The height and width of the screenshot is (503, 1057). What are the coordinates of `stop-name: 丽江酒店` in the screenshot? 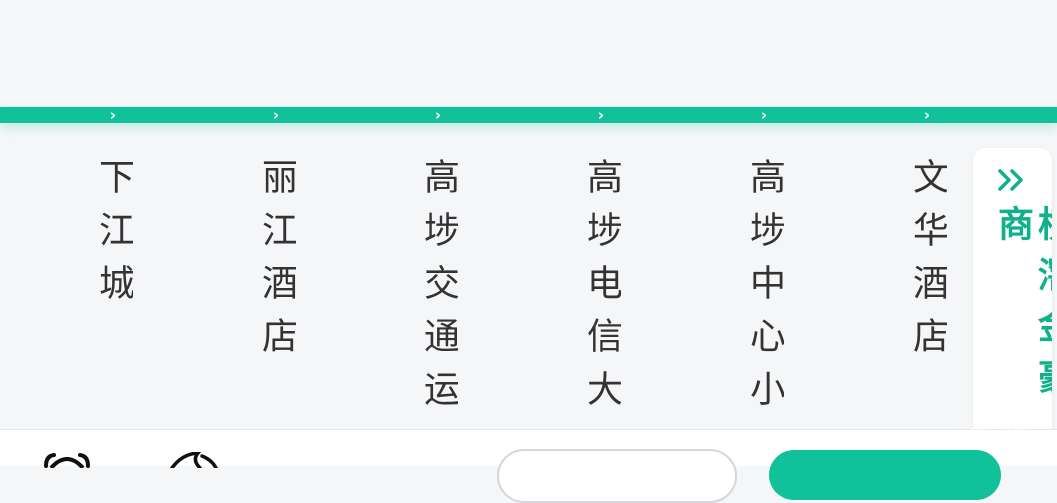 It's located at (276, 295).